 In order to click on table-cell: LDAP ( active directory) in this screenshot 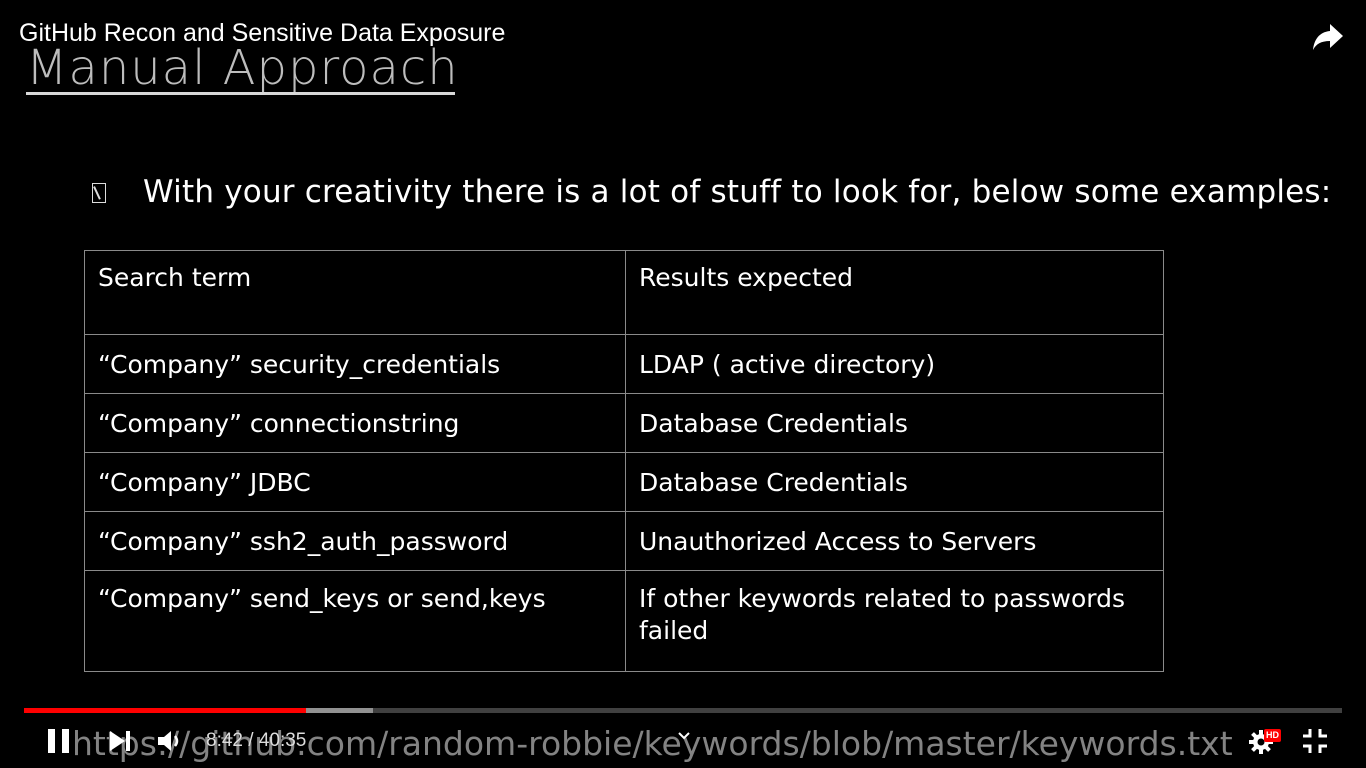, I will do `click(894, 364)`.